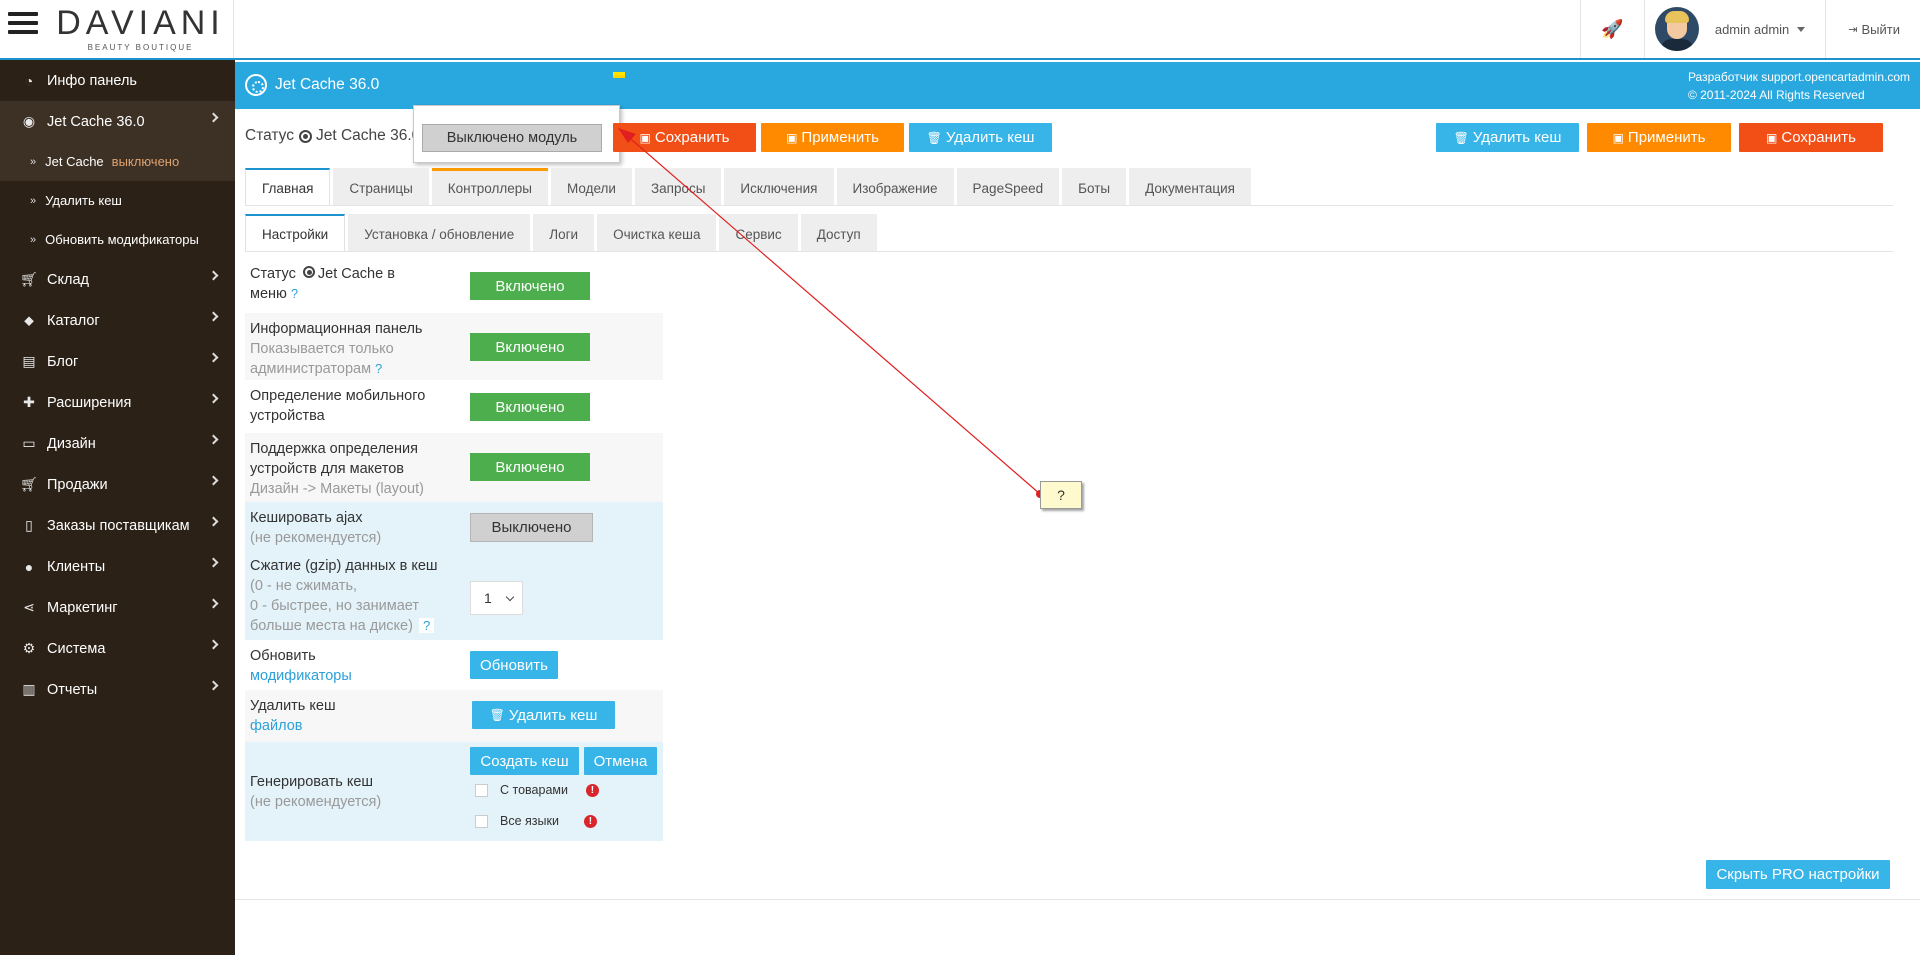 The width and height of the screenshot is (1920, 955). I want to click on sidebar-item-label: Система, so click(76, 648).